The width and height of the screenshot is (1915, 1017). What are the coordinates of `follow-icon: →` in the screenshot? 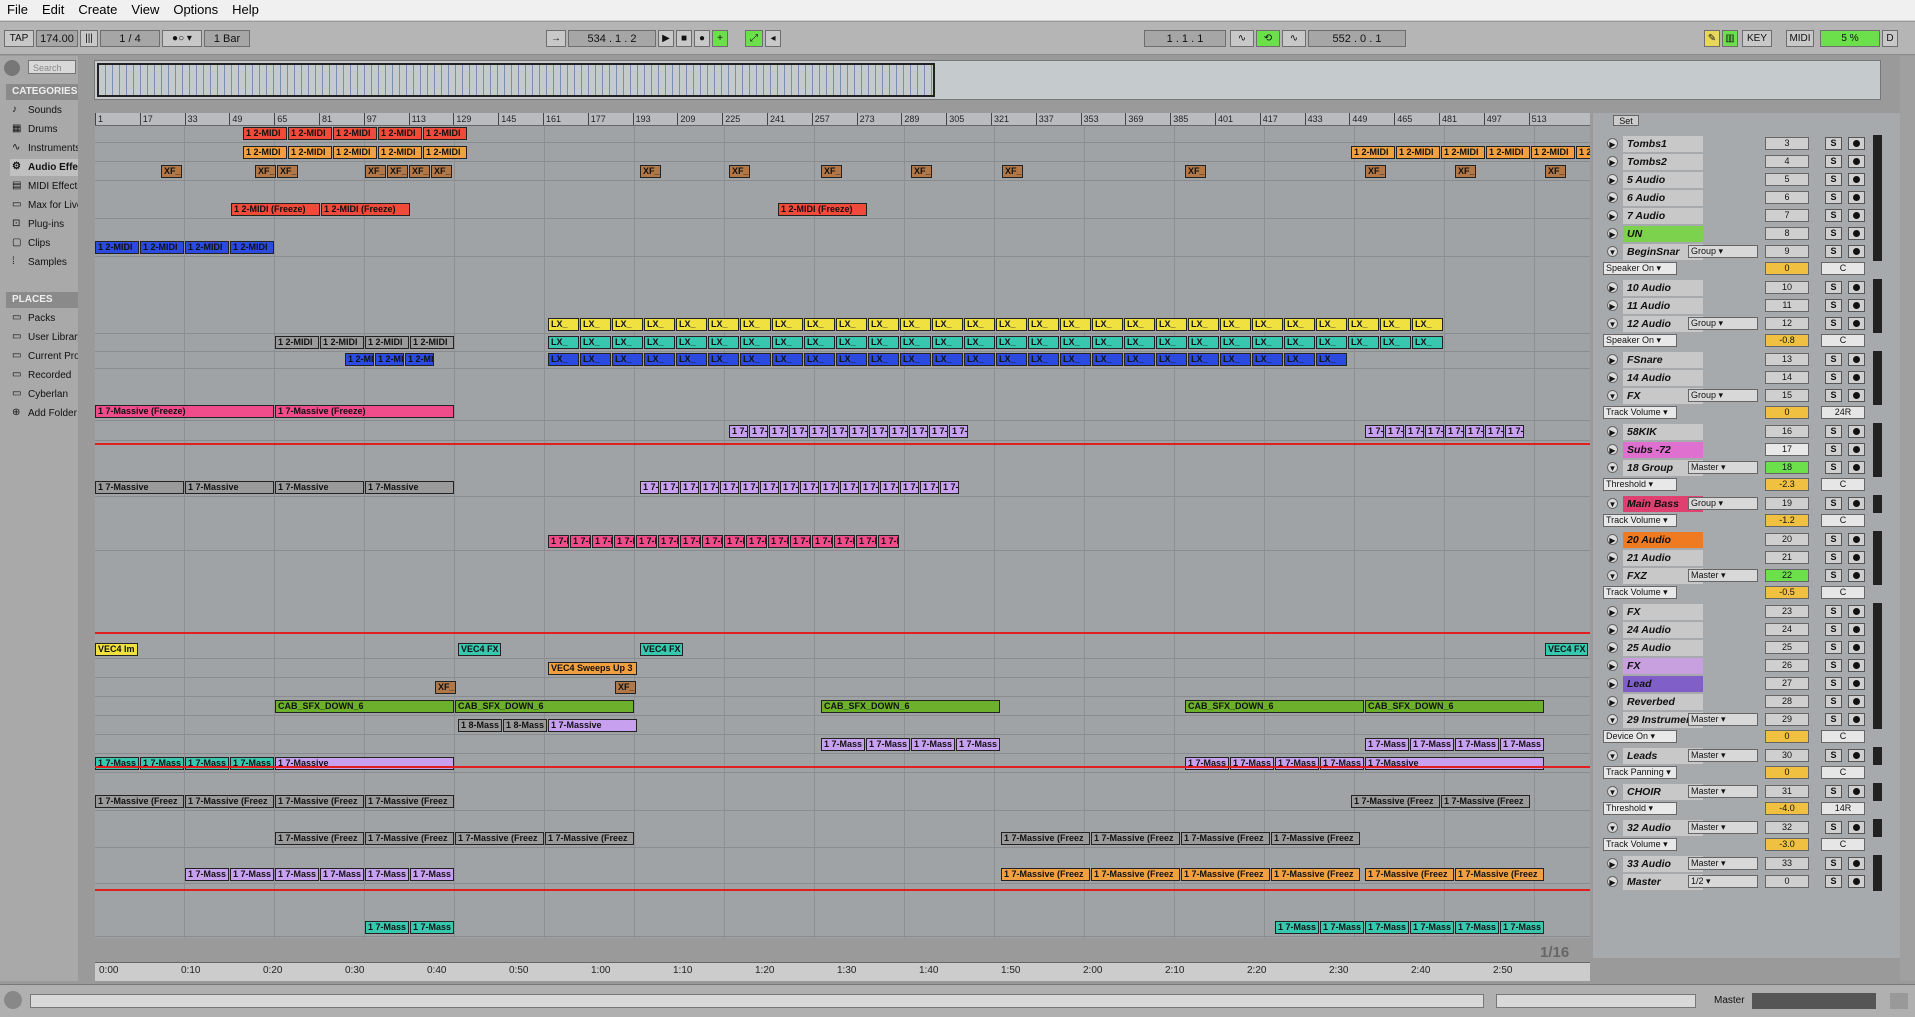 It's located at (556, 38).